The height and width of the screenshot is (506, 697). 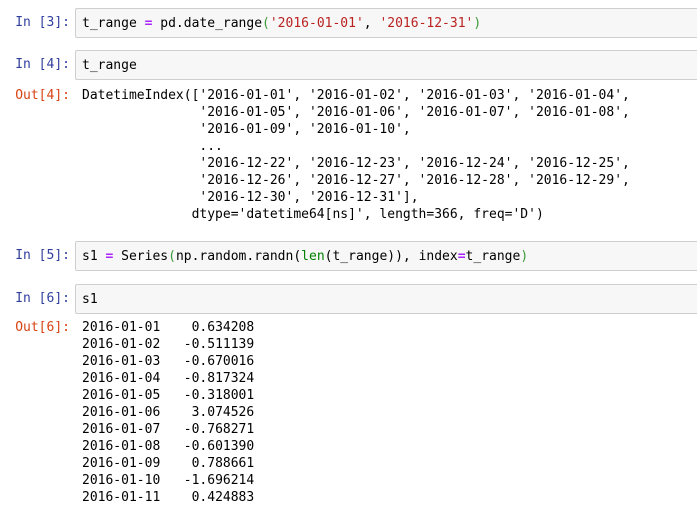 I want to click on series-index: 2016-01-02, so click(x=121, y=344).